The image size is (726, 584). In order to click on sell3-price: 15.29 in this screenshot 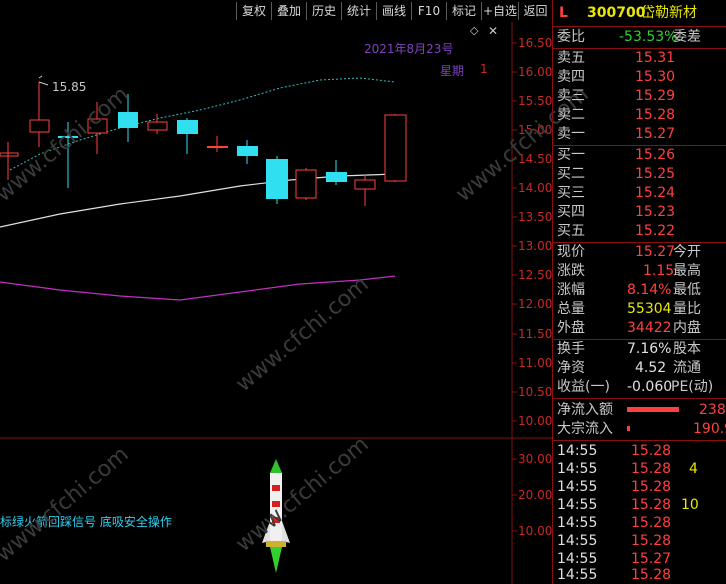, I will do `click(655, 96)`.